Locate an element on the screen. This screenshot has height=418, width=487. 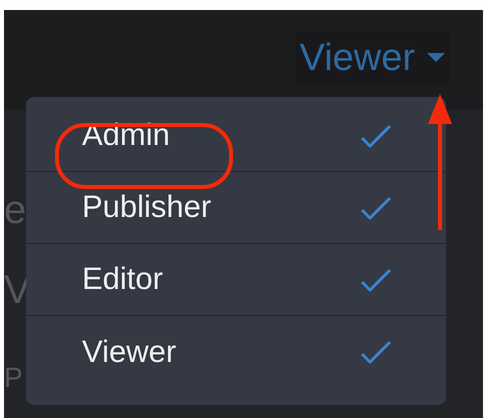
menu-item-label: Editor is located at coordinates (122, 279).